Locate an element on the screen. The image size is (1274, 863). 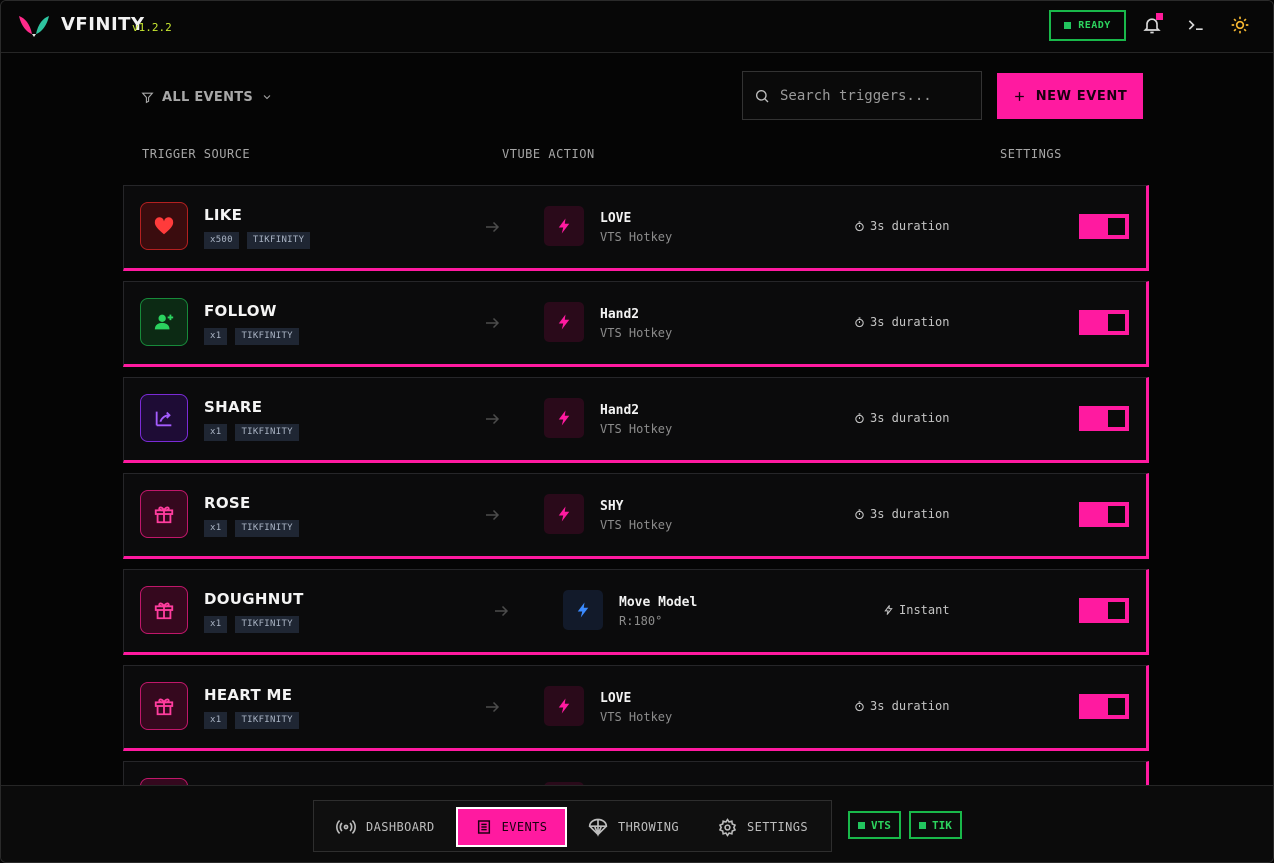
event-name: HEART ME is located at coordinates (248, 695).